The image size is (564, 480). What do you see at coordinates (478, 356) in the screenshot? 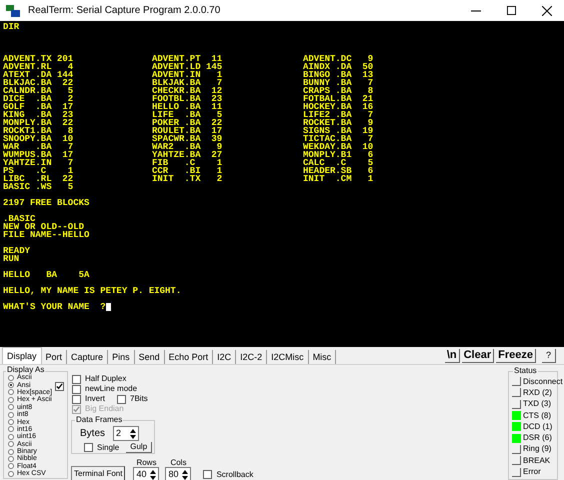
I see `toolbar-button: Clear` at bounding box center [478, 356].